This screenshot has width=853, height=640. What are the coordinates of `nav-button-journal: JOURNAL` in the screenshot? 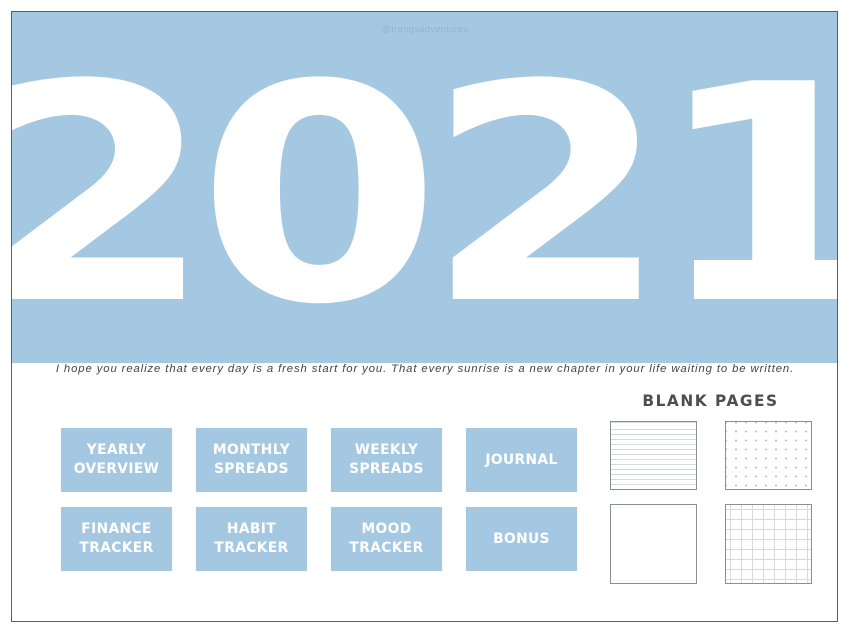 It's located at (521, 460).